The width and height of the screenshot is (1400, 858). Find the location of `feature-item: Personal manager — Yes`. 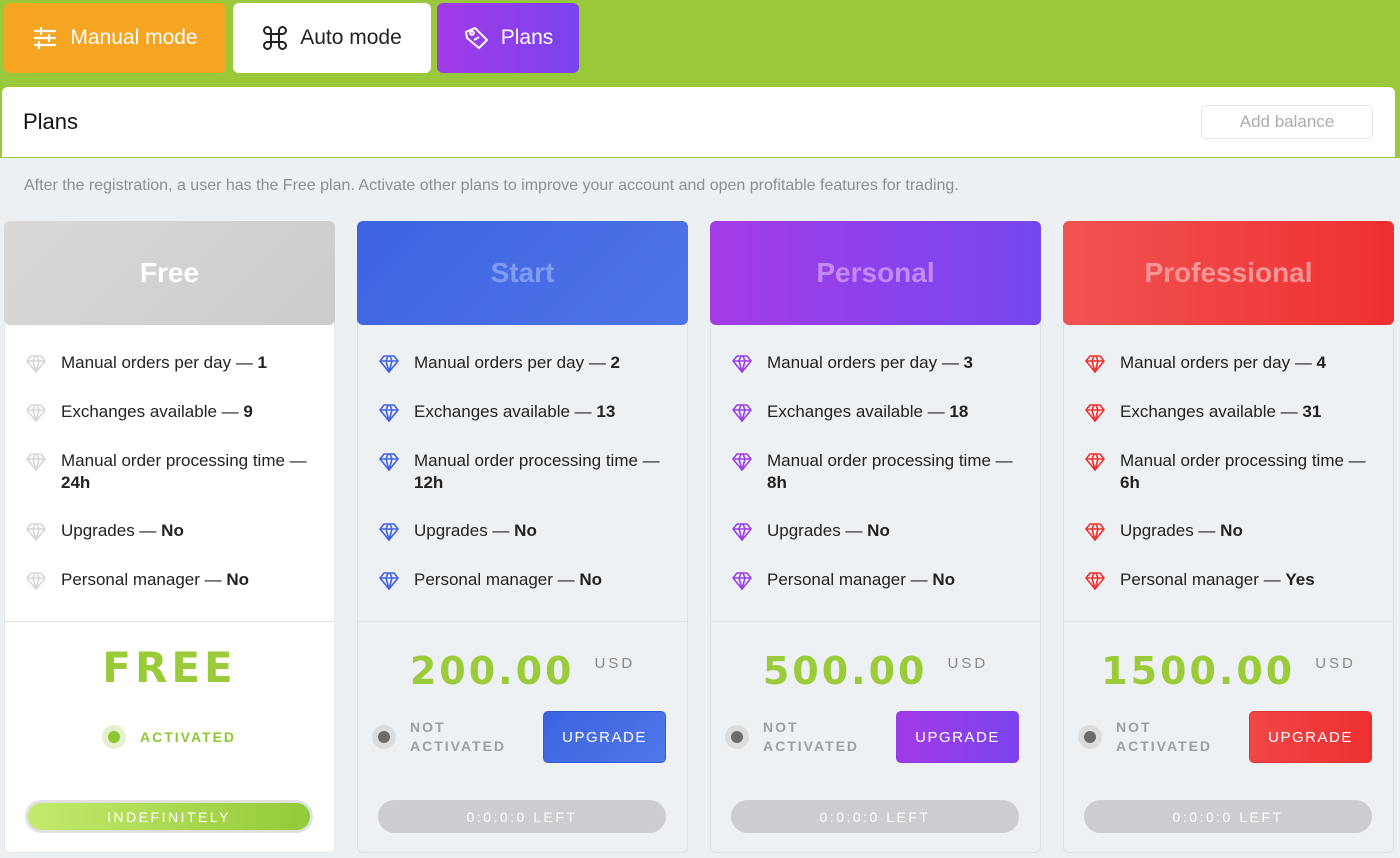

feature-item: Personal manager — Yes is located at coordinates (1232, 580).